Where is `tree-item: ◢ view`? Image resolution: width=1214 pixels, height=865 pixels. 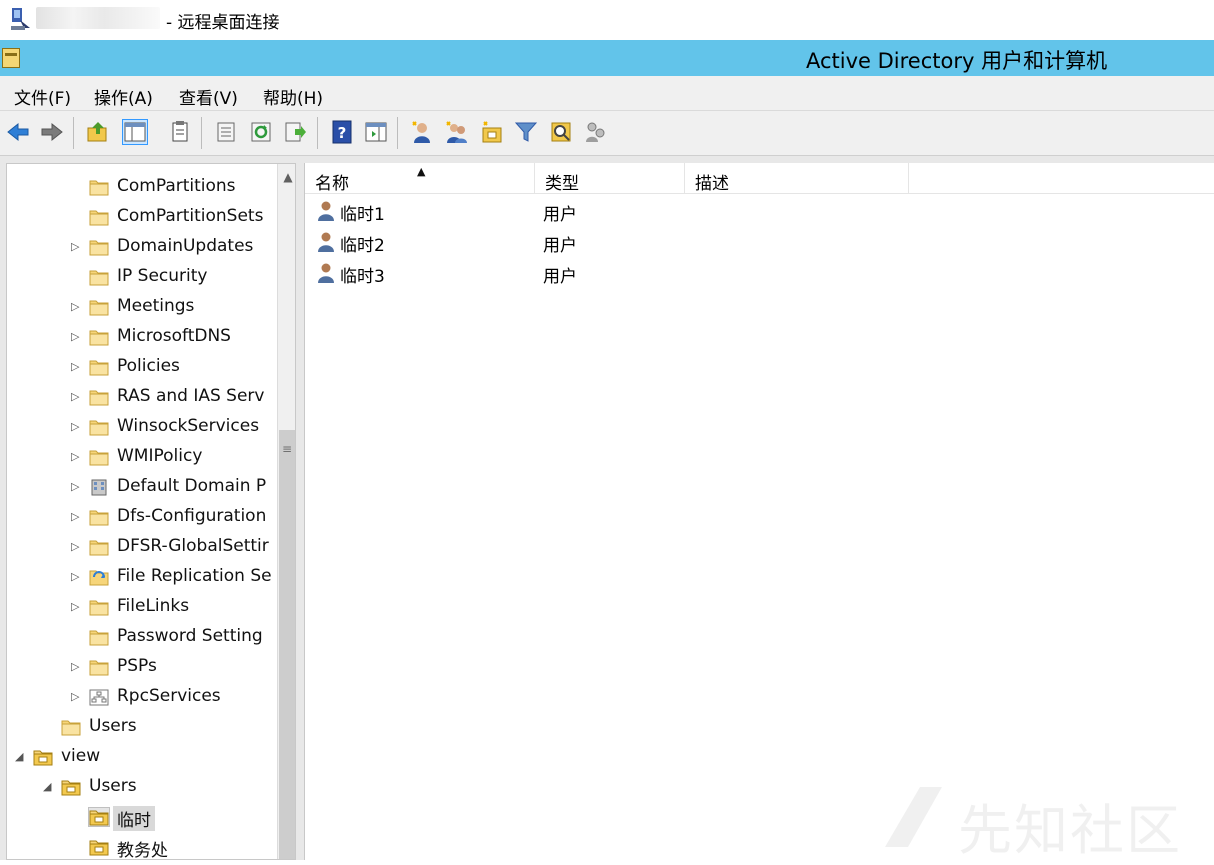
tree-item: ◢ view is located at coordinates (141, 758).